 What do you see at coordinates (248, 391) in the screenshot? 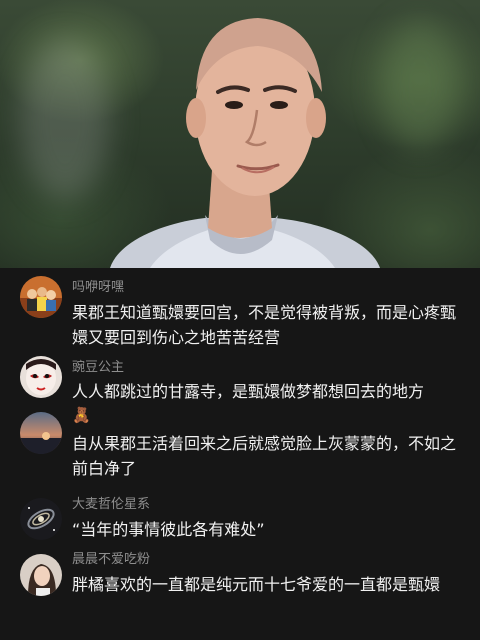
I see `comment-text: 人人都跳过的甘露寺，是甄嬛做梦都想回去的地方` at bounding box center [248, 391].